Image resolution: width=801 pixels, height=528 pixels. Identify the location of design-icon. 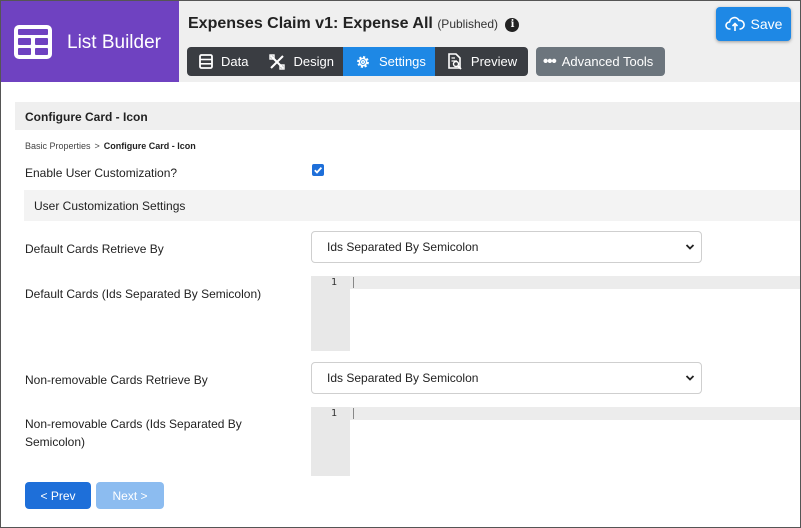
(277, 61).